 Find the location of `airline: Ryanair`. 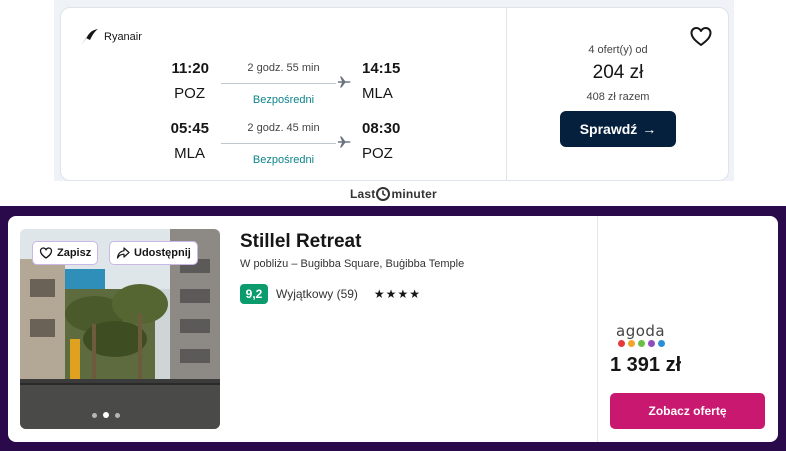

airline: Ryanair is located at coordinates (110, 37).